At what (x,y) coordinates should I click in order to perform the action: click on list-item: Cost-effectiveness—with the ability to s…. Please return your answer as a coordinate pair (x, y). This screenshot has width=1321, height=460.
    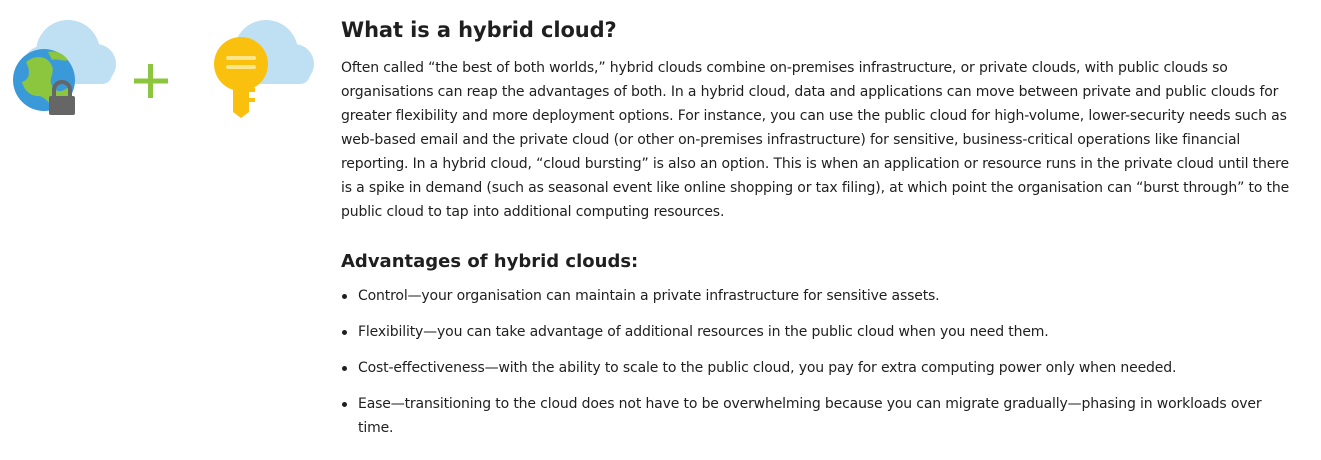
    Looking at the image, I should click on (818, 368).